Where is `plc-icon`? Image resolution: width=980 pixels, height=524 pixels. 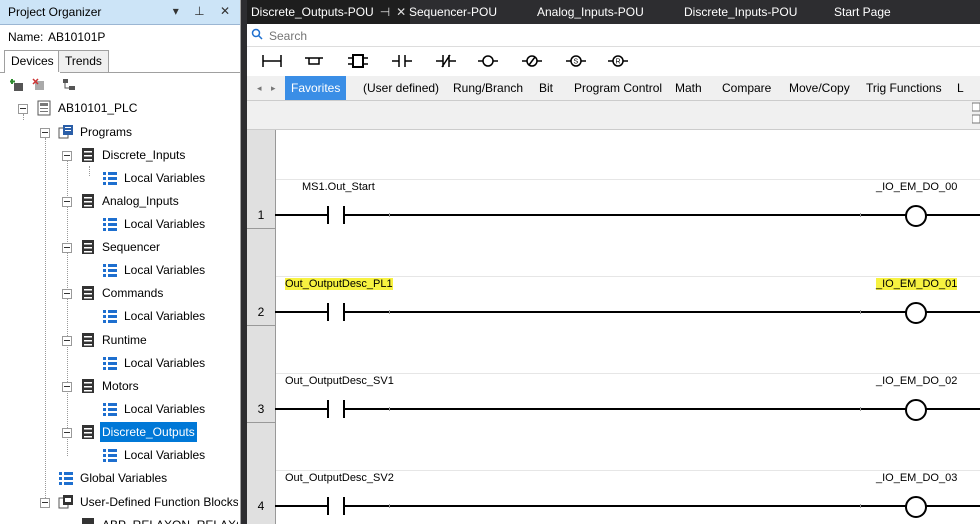 plc-icon is located at coordinates (44, 108).